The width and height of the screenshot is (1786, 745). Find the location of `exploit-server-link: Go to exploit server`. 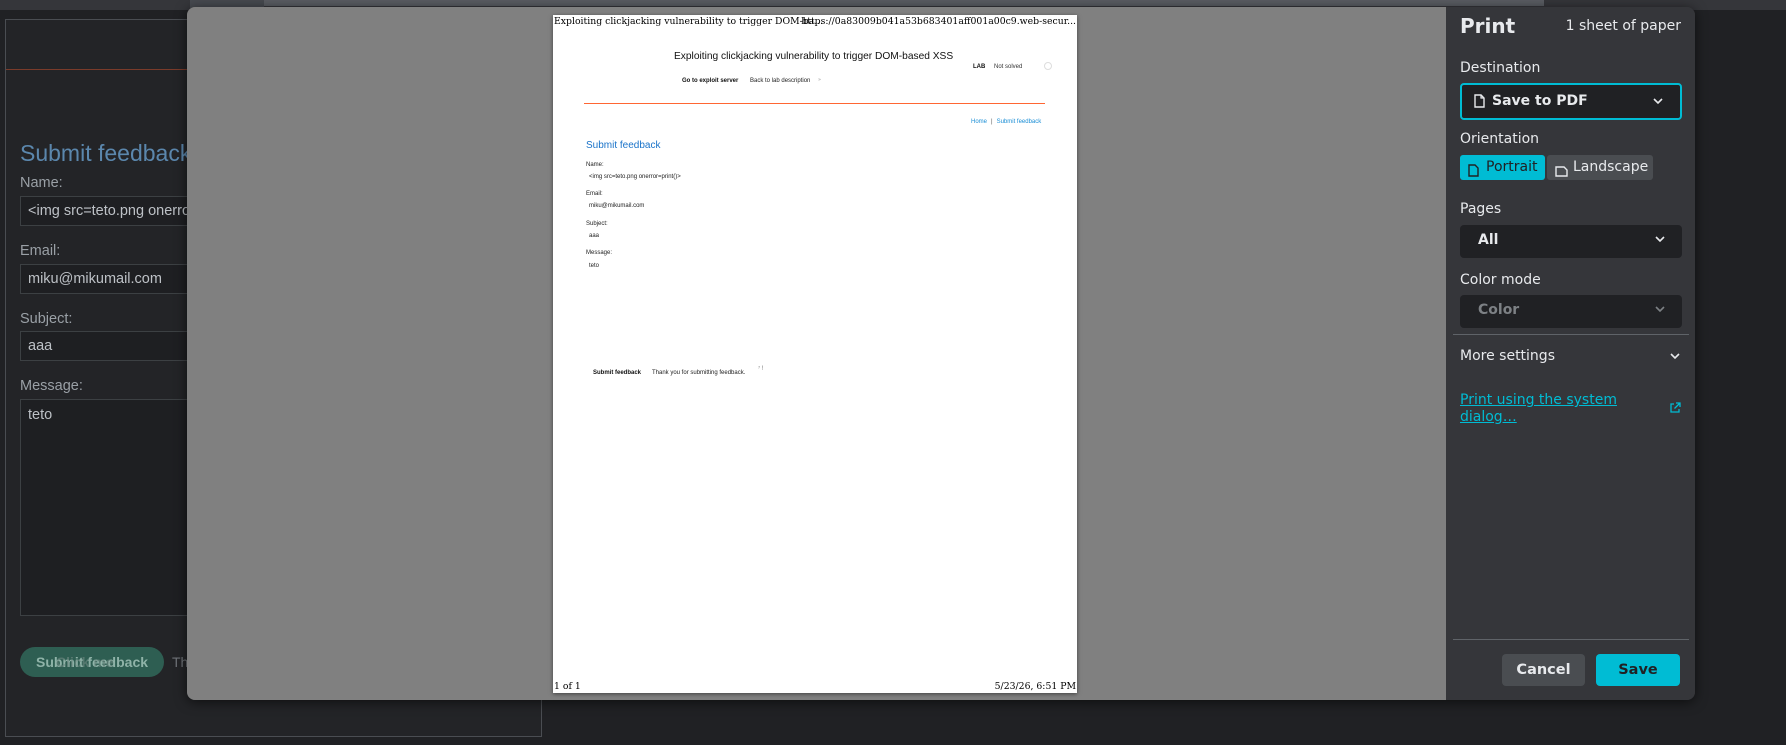

exploit-server-link: Go to exploit server is located at coordinates (710, 81).